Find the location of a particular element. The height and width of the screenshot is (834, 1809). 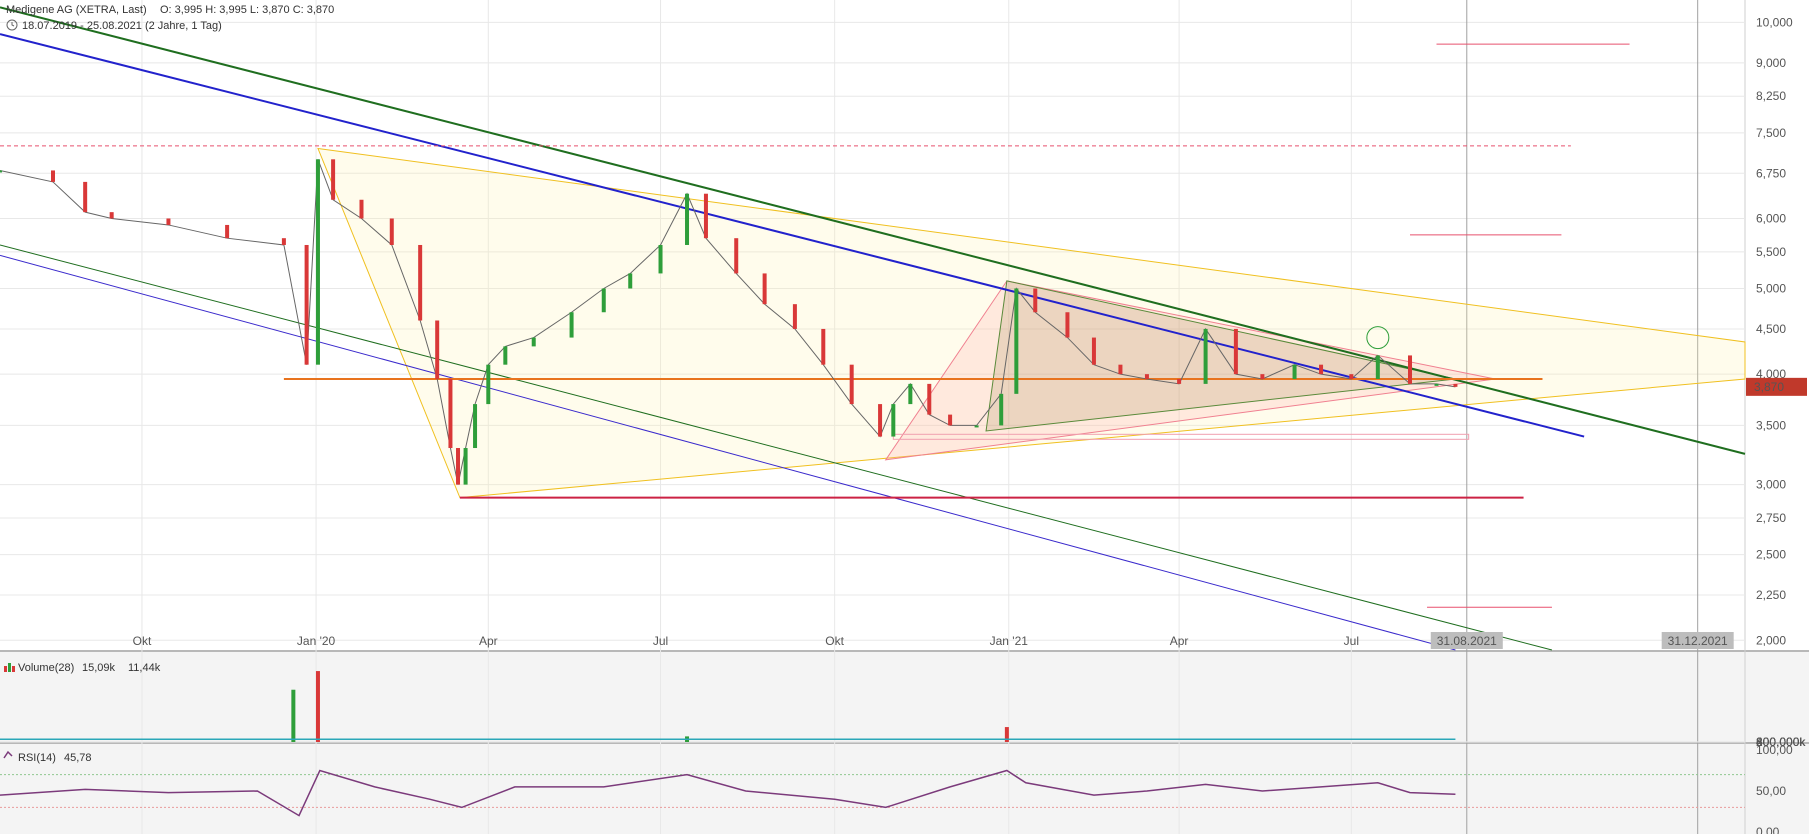

volume-legend-value-1: 15,09k is located at coordinates (99, 668).